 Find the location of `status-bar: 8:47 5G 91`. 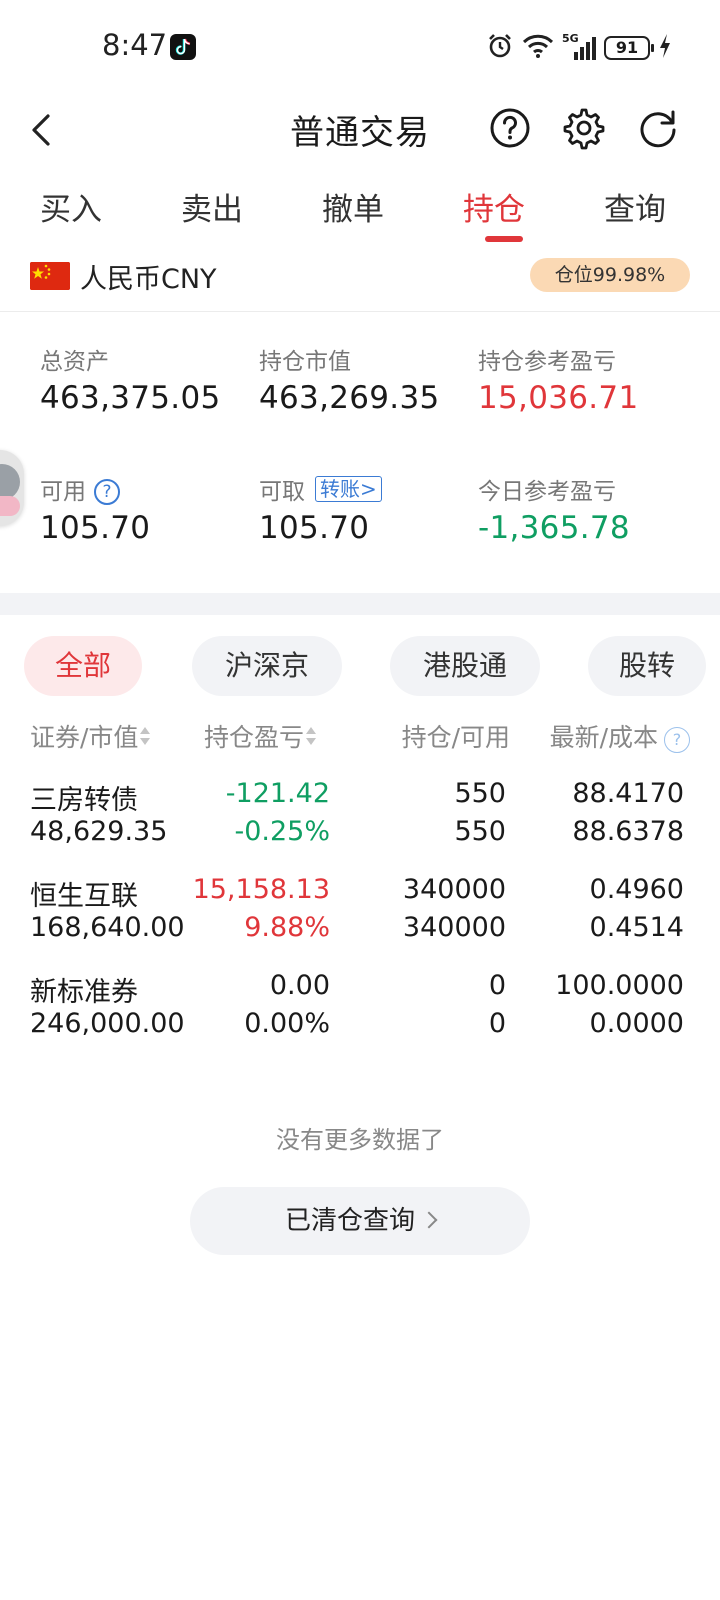

status-bar: 8:47 5G 91 is located at coordinates (360, 48).